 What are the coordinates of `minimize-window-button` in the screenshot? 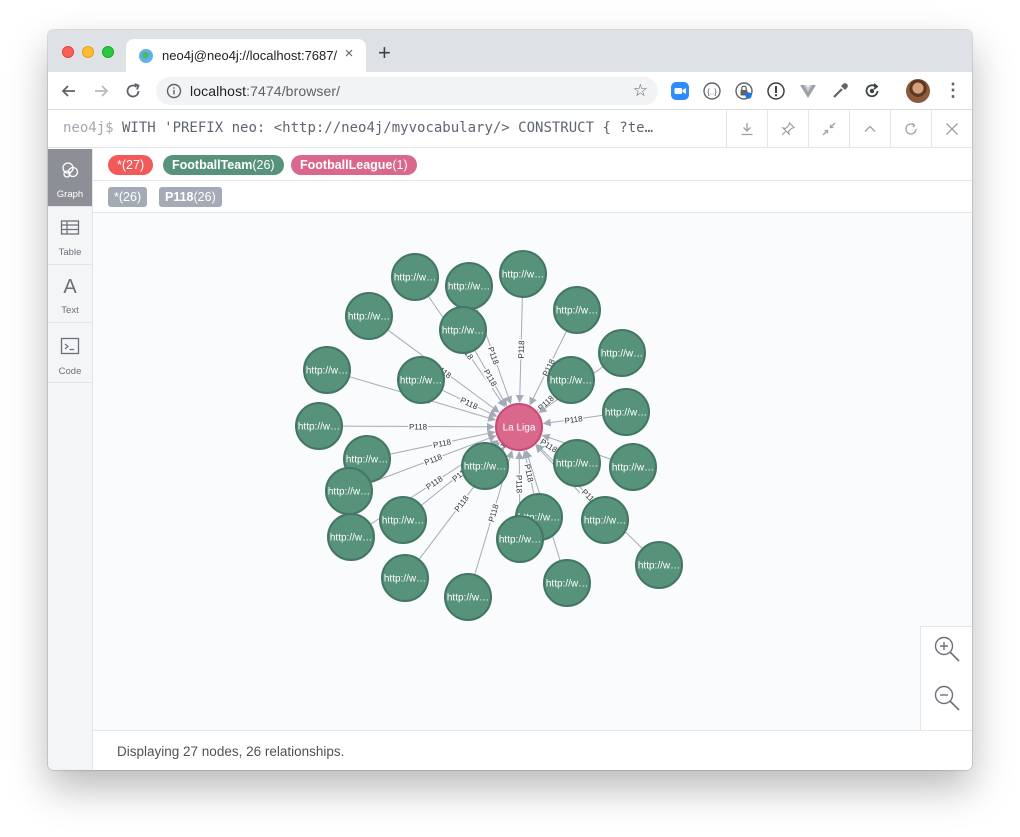 It's located at (88, 52).